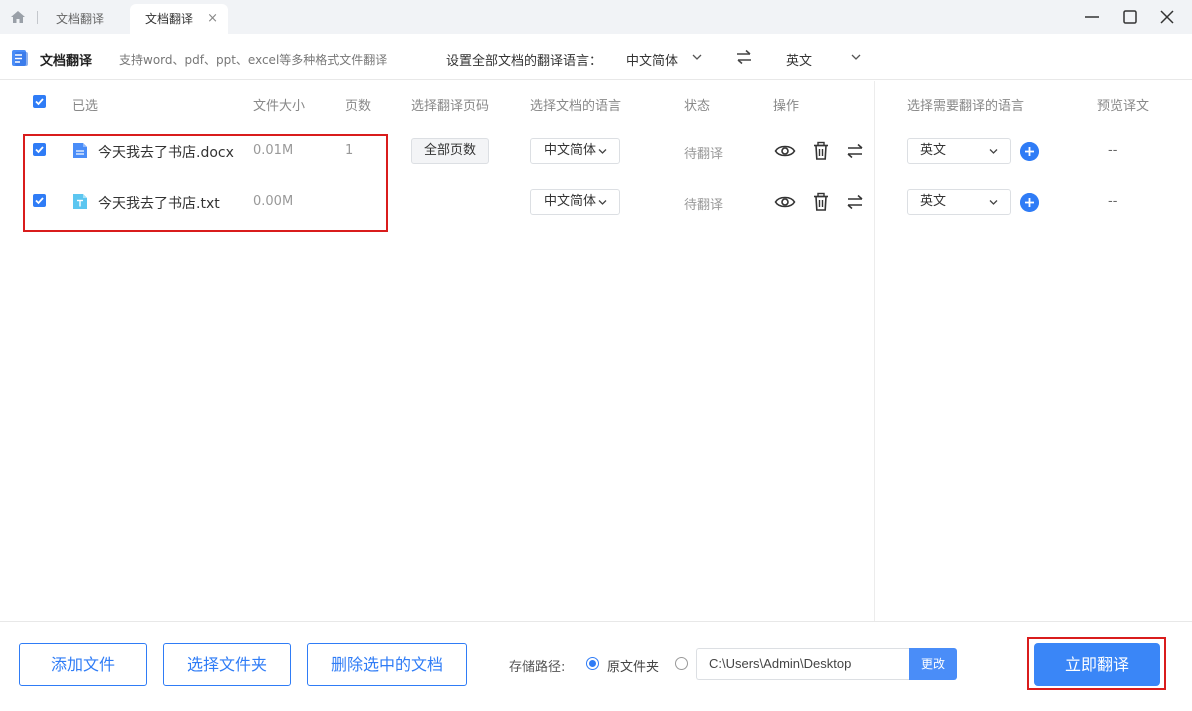 This screenshot has width=1192, height=711. What do you see at coordinates (966, 106) in the screenshot?
I see `column-header-target-language: 选择需要翻译的语言` at bounding box center [966, 106].